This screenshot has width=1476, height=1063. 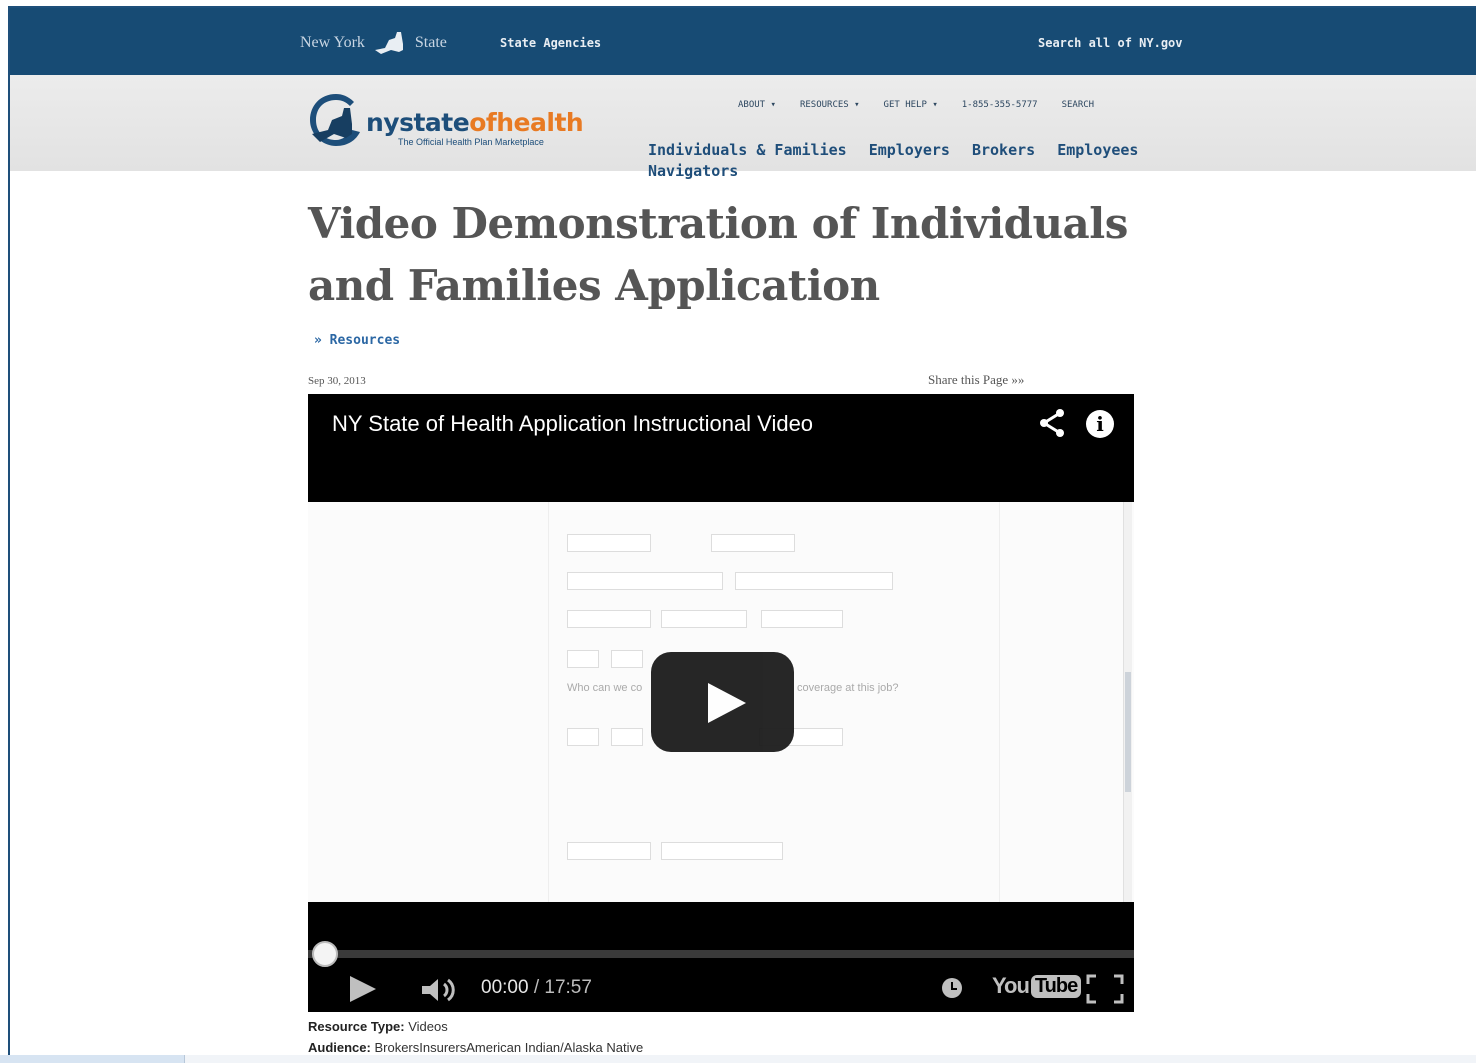 I want to click on play-video-button, so click(x=722, y=702).